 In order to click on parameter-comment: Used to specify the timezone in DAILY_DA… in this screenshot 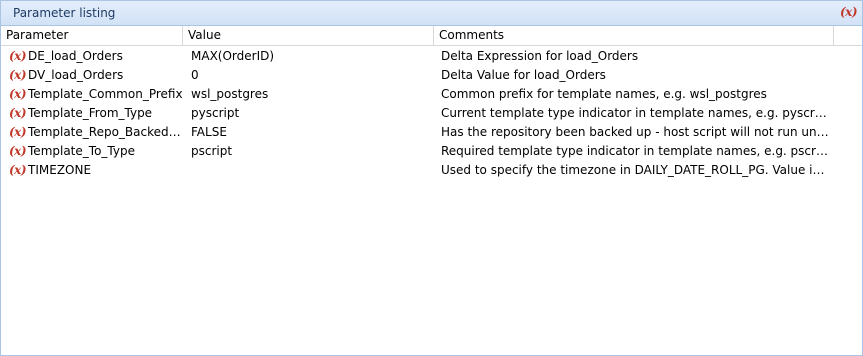, I will do `click(635, 170)`.